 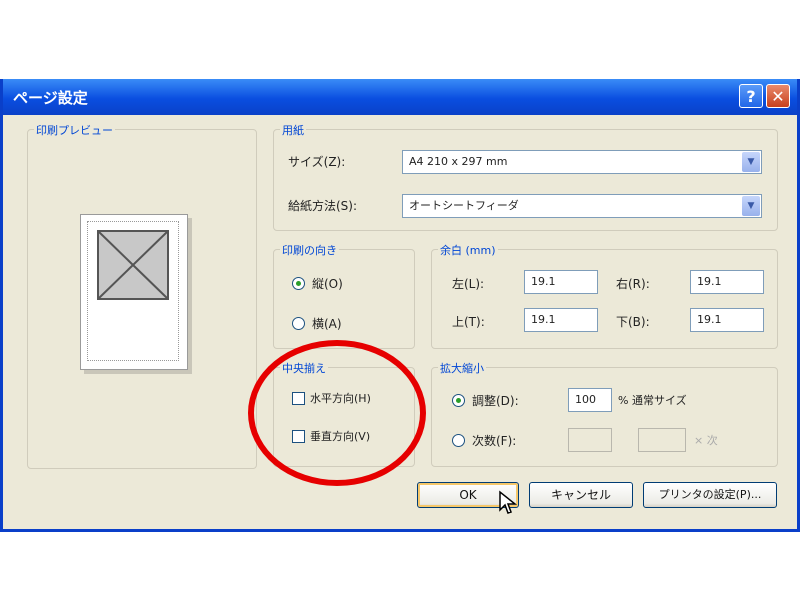 I want to click on fit-label: 次数(F):, so click(x=494, y=440).